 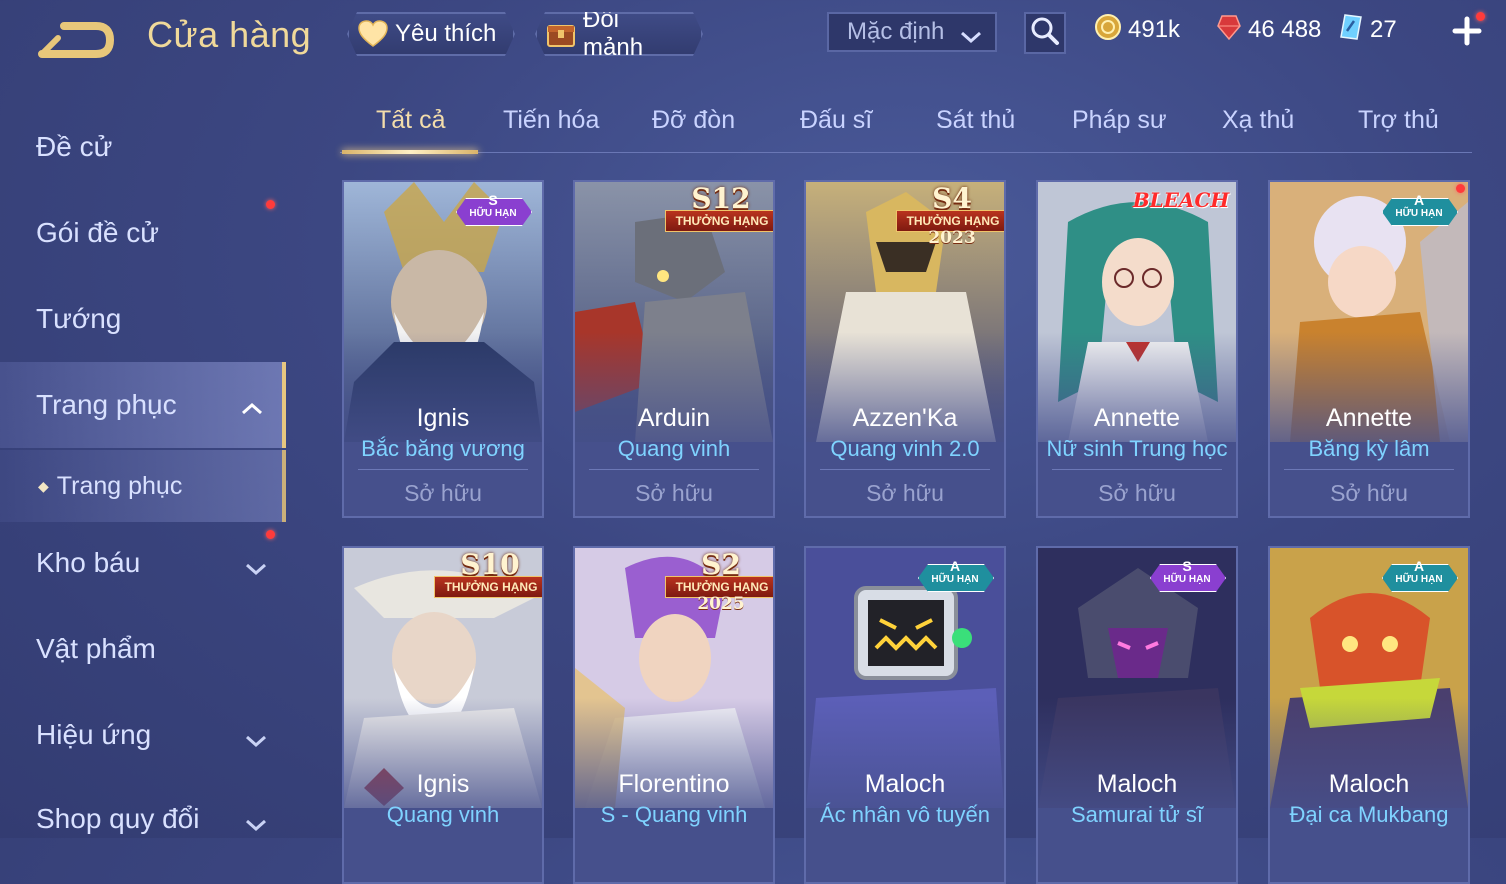 I want to click on tab-fighter: Đấu sĩ, so click(x=836, y=120).